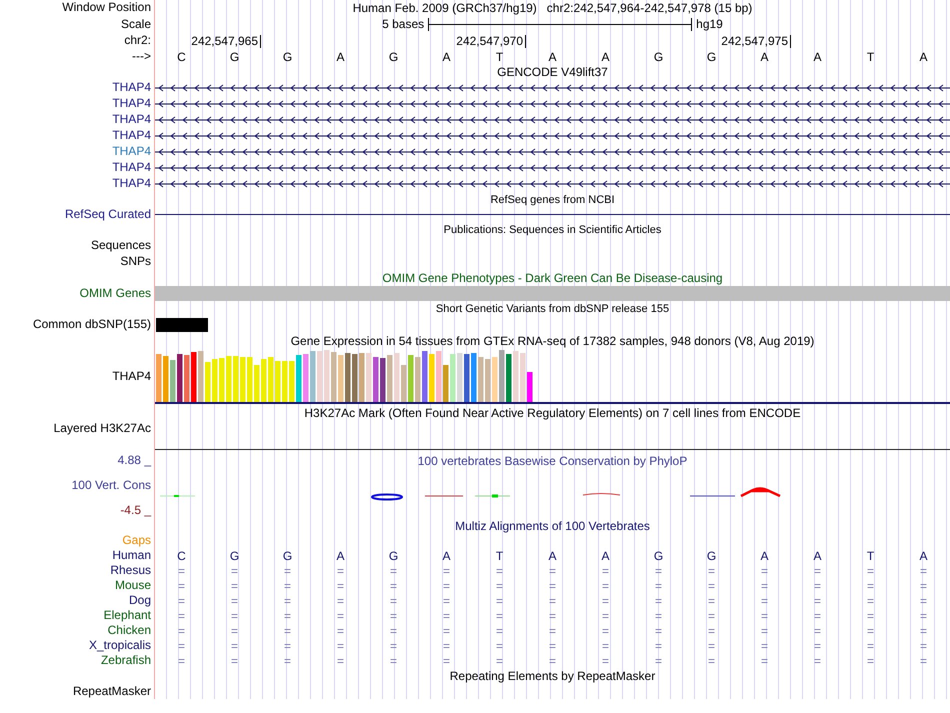 Image resolution: width=950 pixels, height=713 pixels. I want to click on species-label: X_tropicalis, so click(119, 645).